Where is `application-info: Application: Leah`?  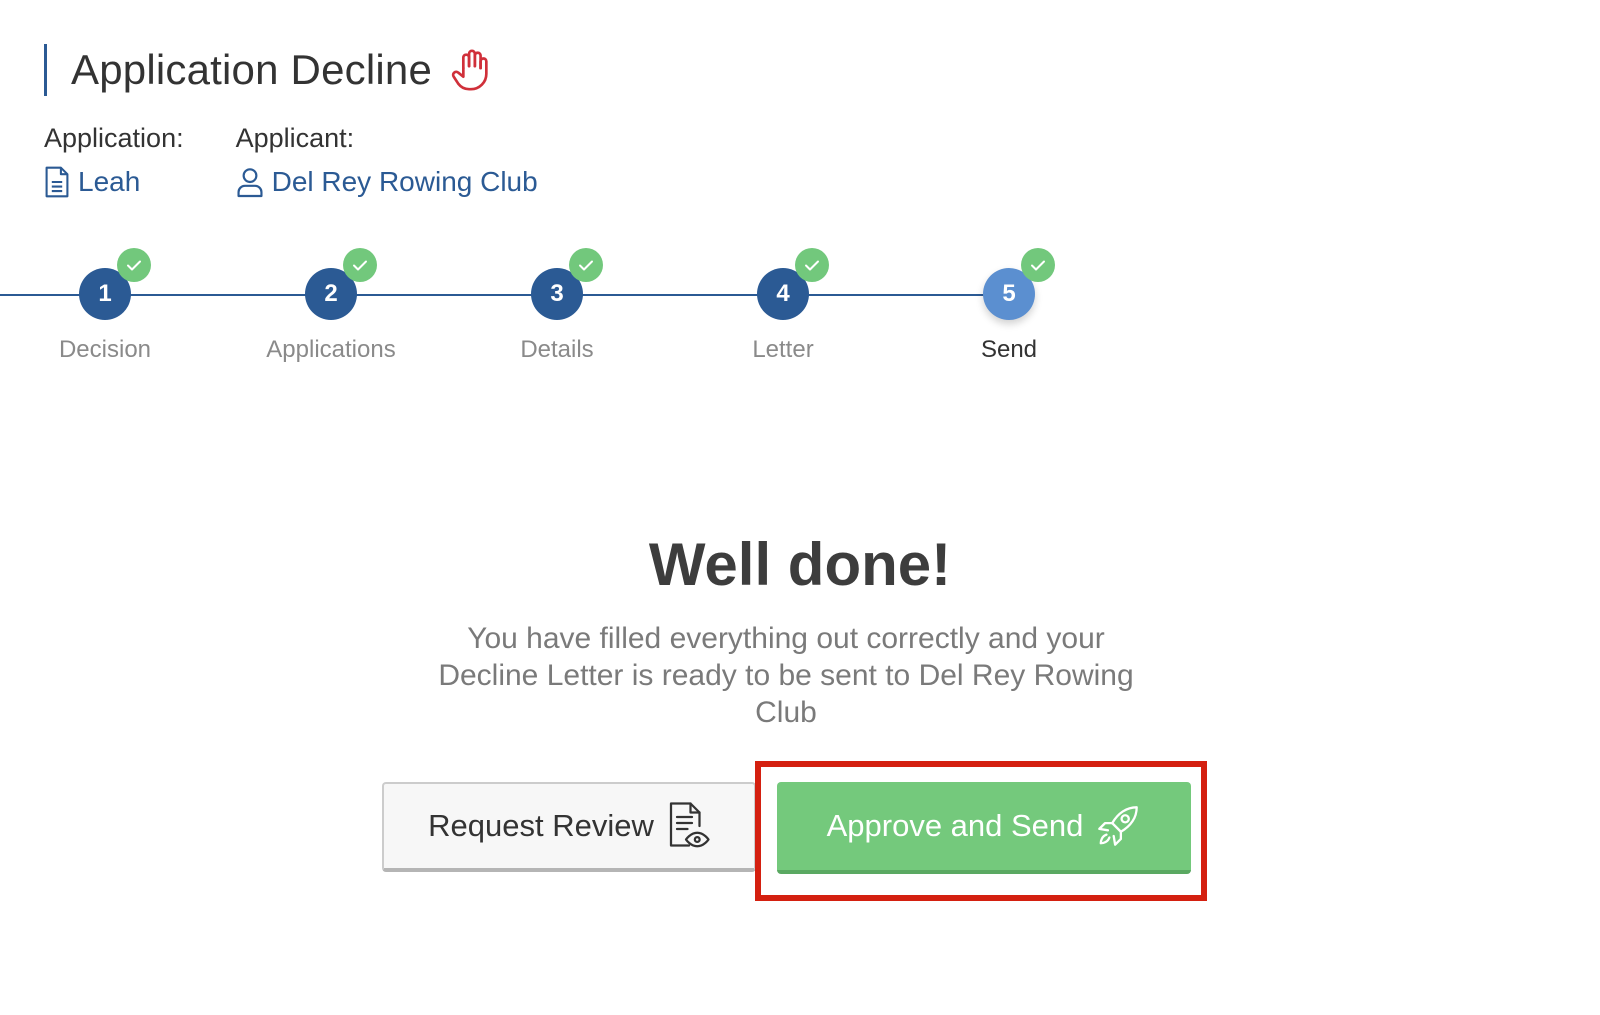 application-info: Application: Leah is located at coordinates (114, 160).